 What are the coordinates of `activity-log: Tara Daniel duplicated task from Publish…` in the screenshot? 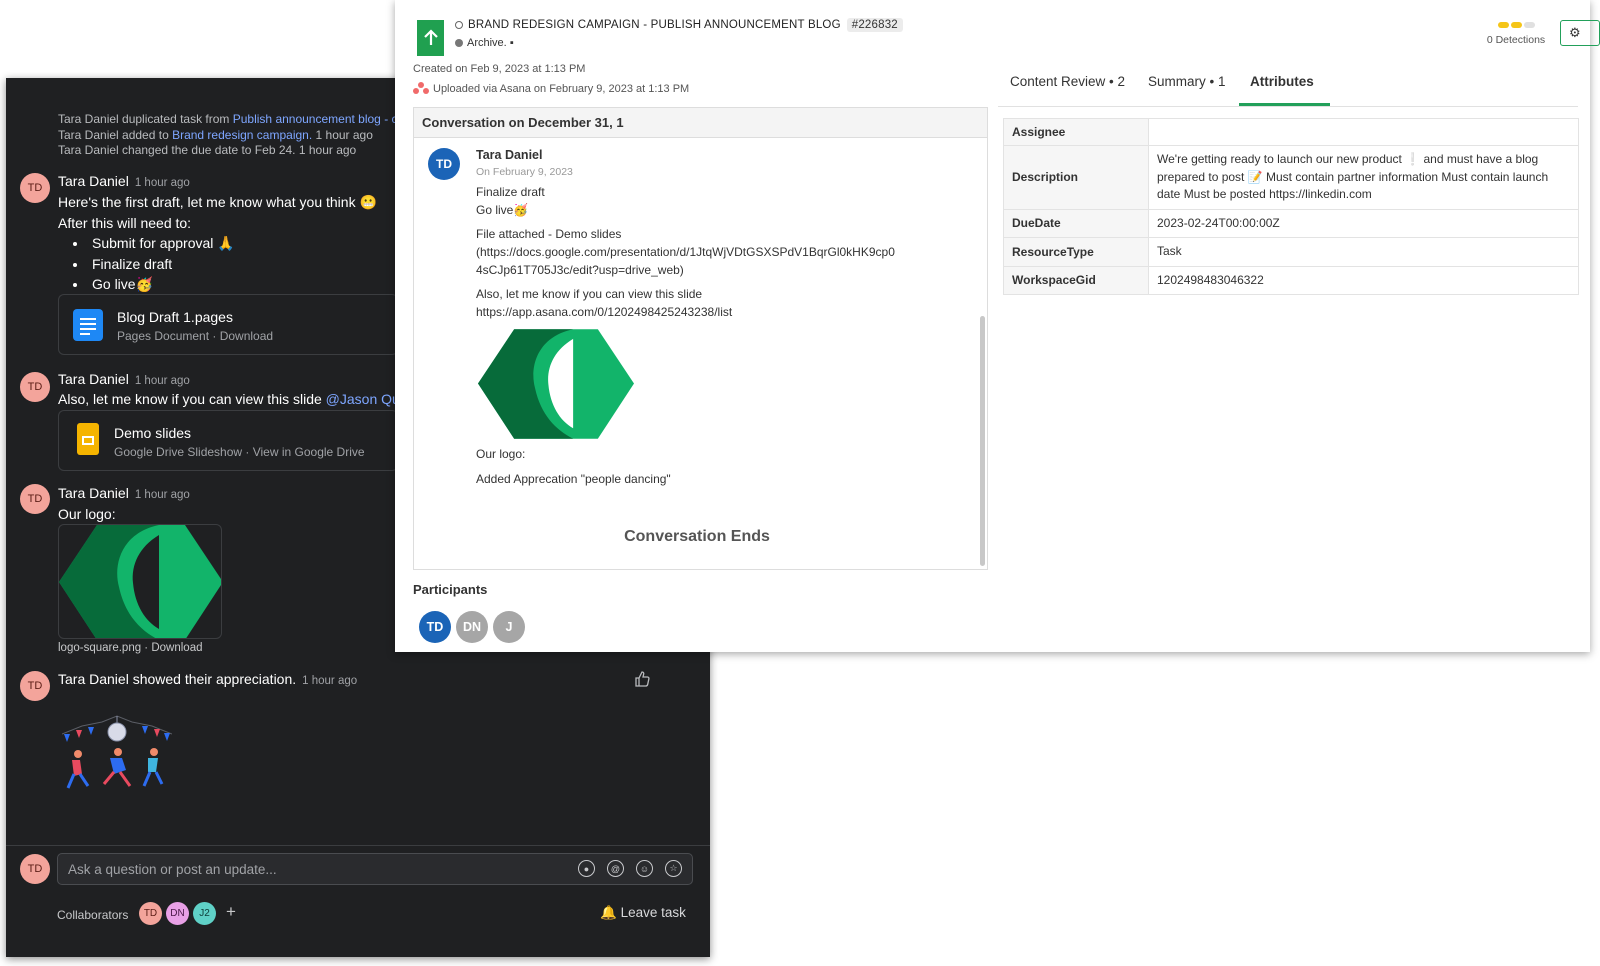 It's located at (228, 135).